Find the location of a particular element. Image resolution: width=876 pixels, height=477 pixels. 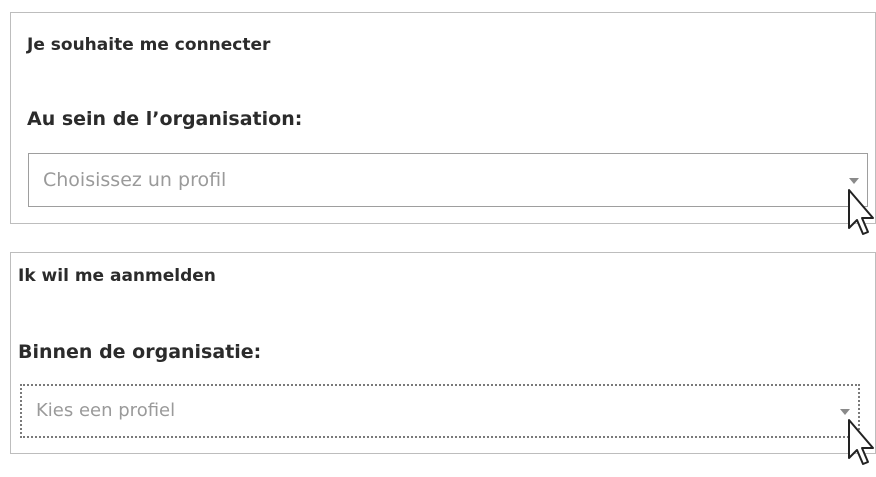

profile-select: Kies een profiel is located at coordinates (440, 411).